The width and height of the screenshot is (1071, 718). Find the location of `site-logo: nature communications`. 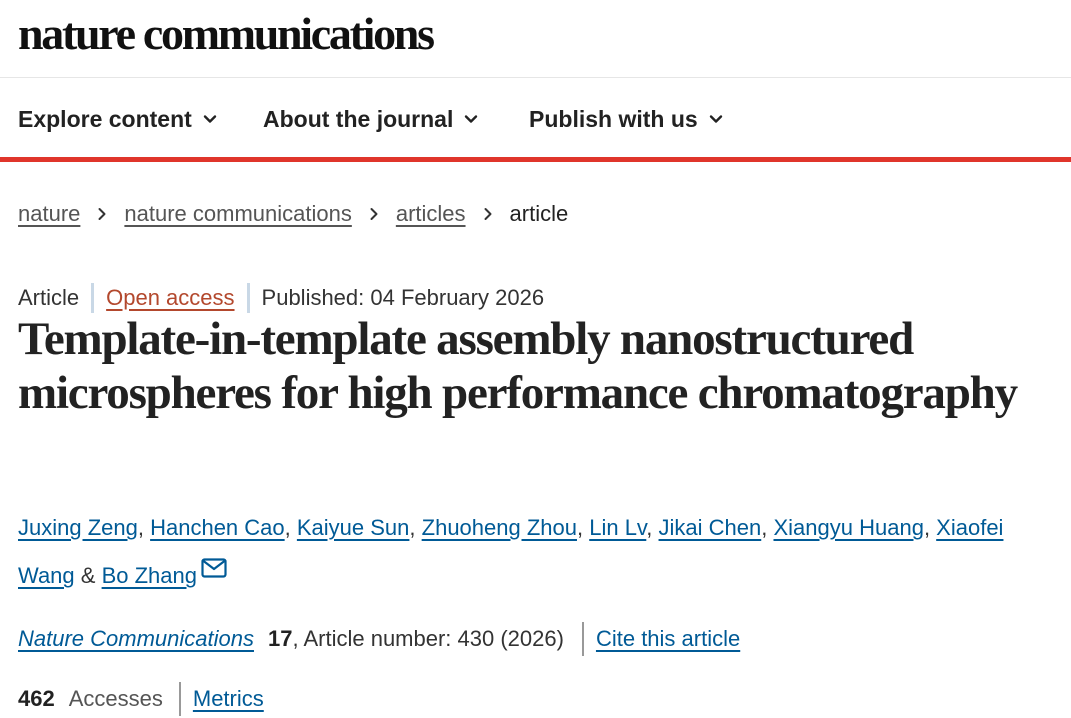

site-logo: nature communications is located at coordinates (226, 34).